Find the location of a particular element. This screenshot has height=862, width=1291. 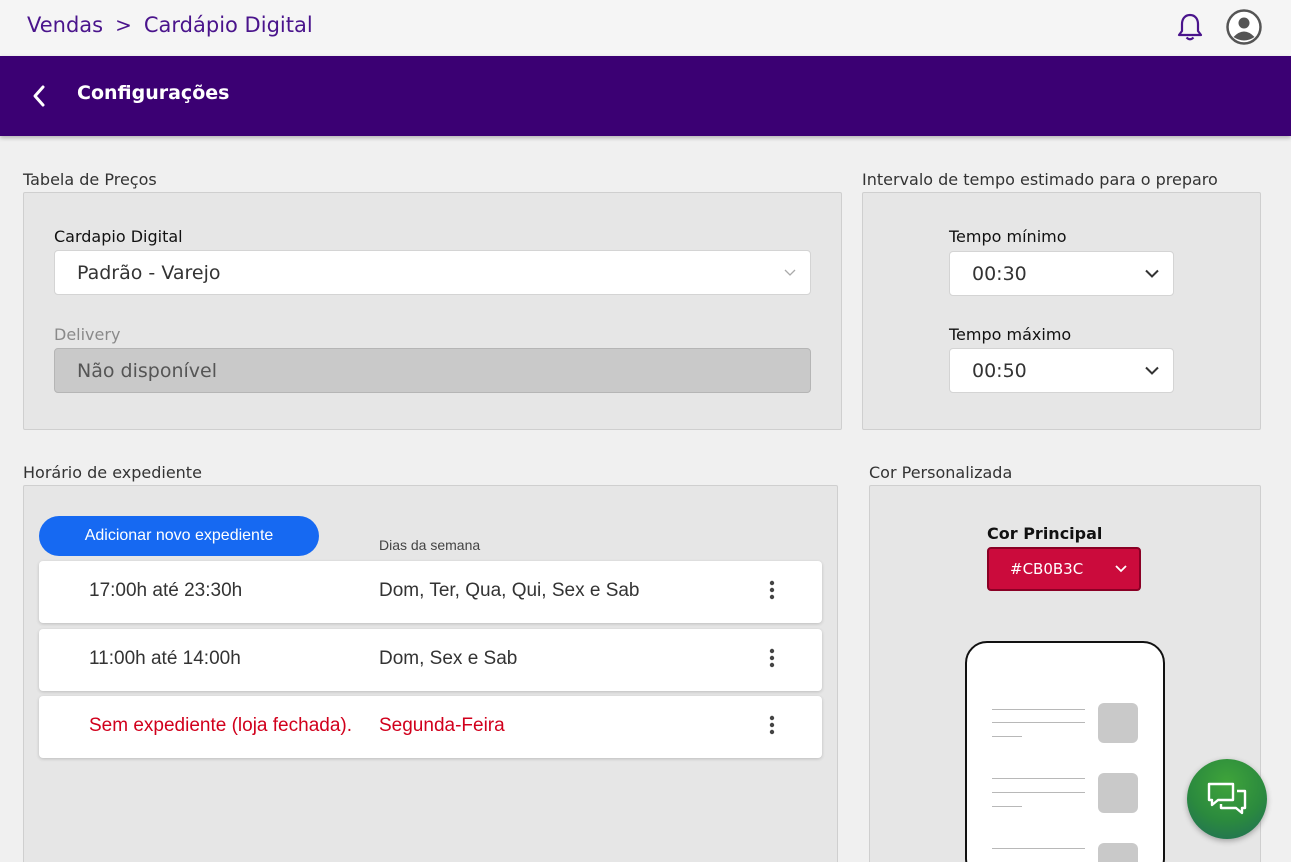

business-hours-time: 17:00h até 23:30h is located at coordinates (166, 590).